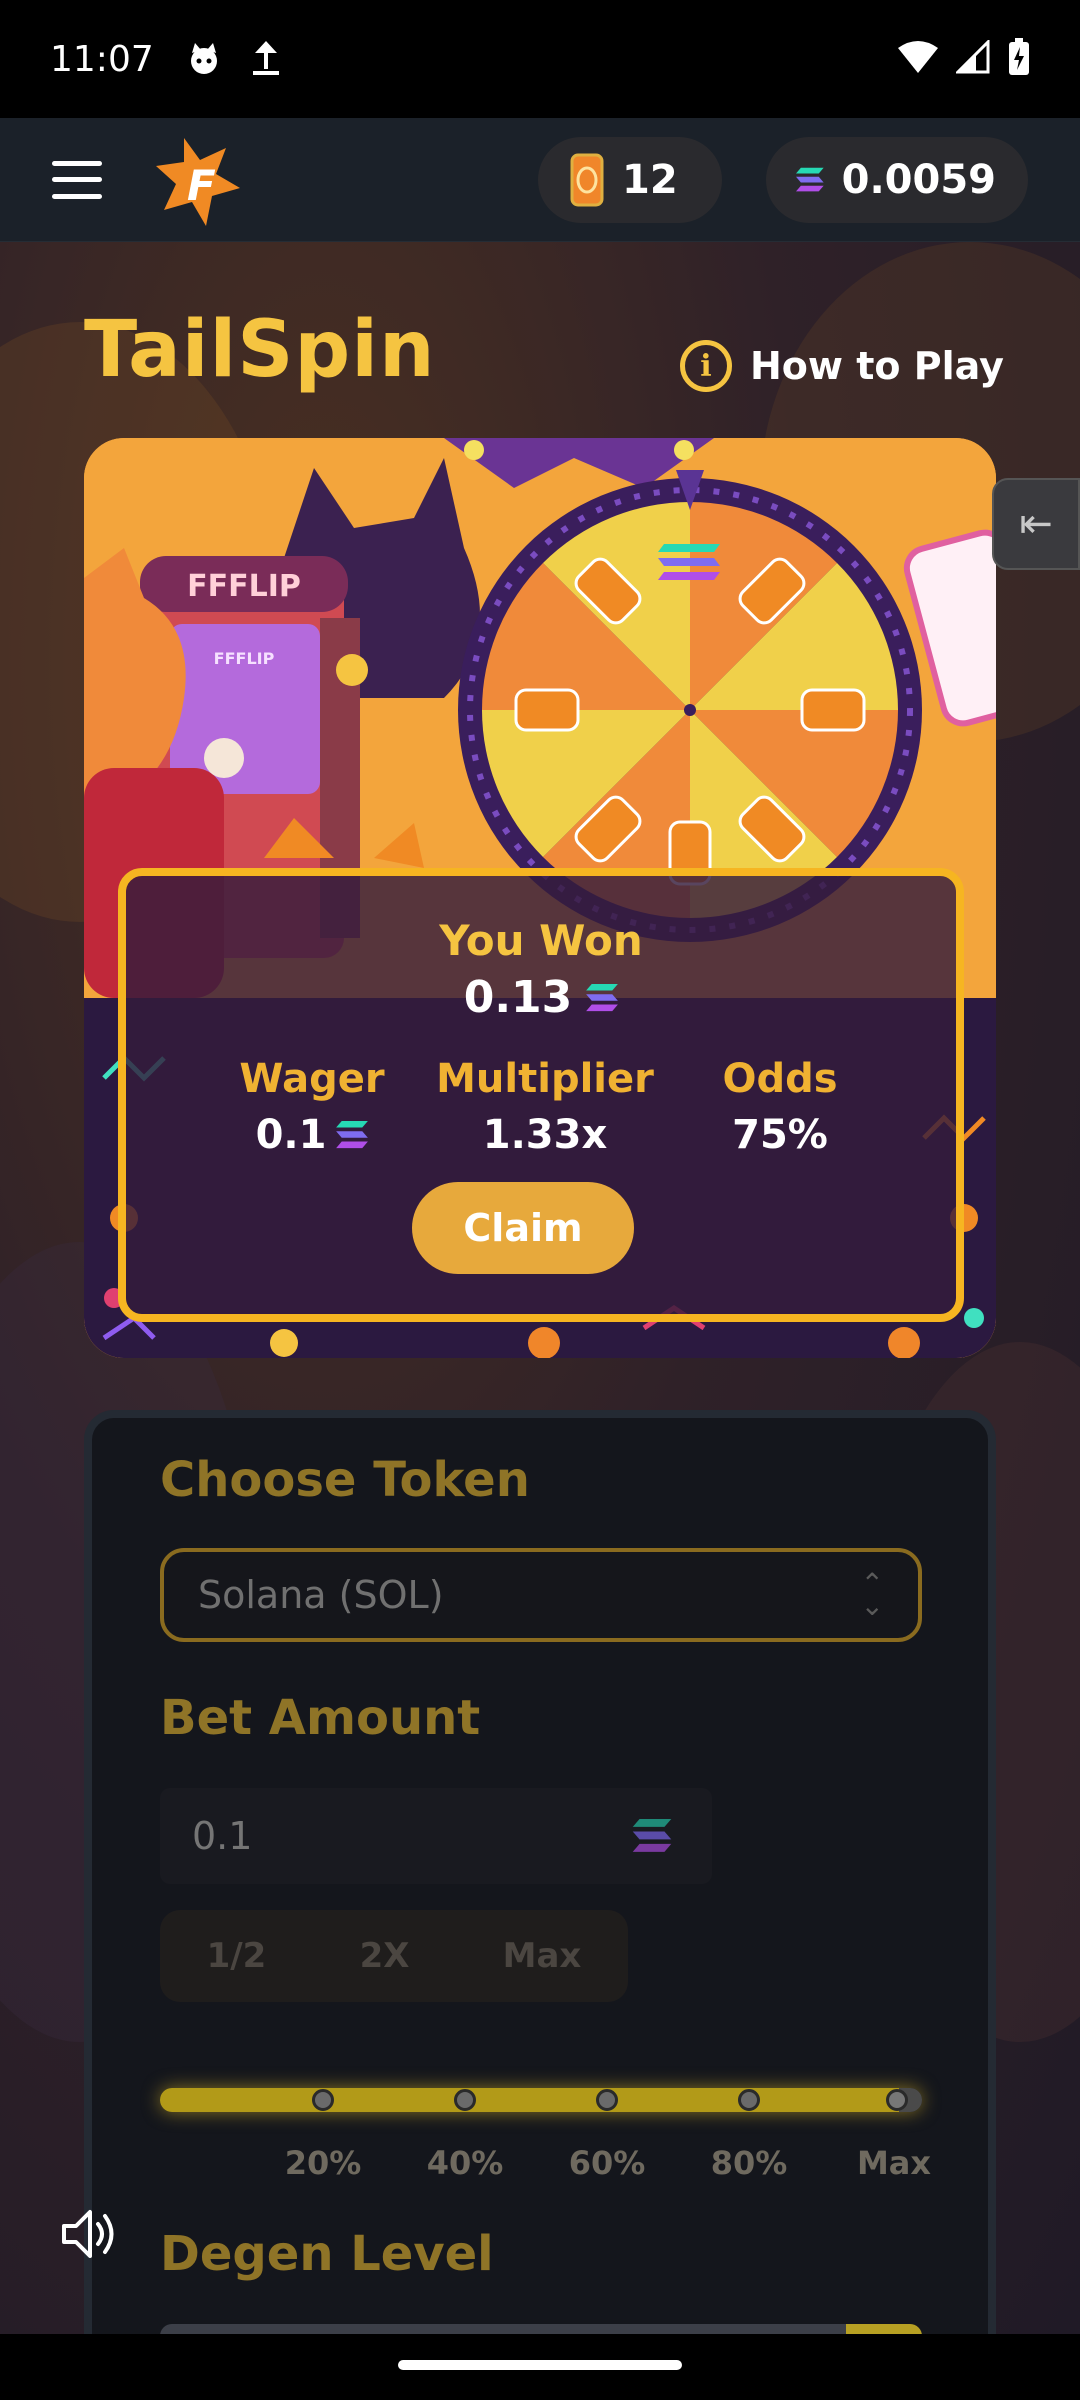 Image resolution: width=1080 pixels, height=2400 pixels. I want to click on multiplier-value: 1.33x, so click(545, 1135).